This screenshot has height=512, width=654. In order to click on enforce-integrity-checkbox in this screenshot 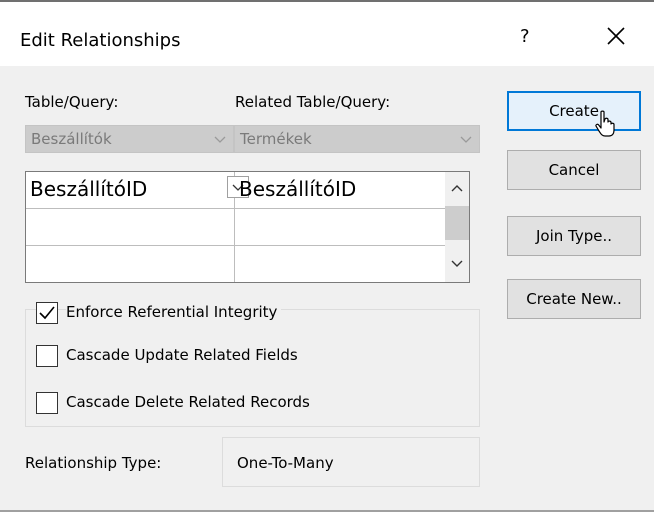, I will do `click(47, 313)`.